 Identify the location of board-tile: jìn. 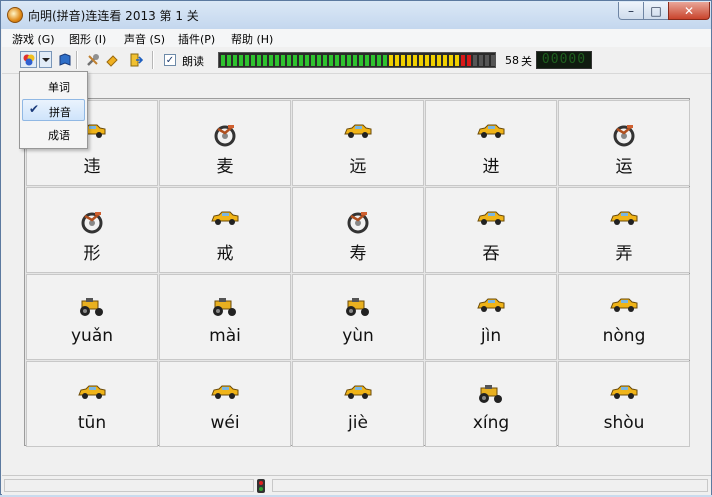
(491, 317).